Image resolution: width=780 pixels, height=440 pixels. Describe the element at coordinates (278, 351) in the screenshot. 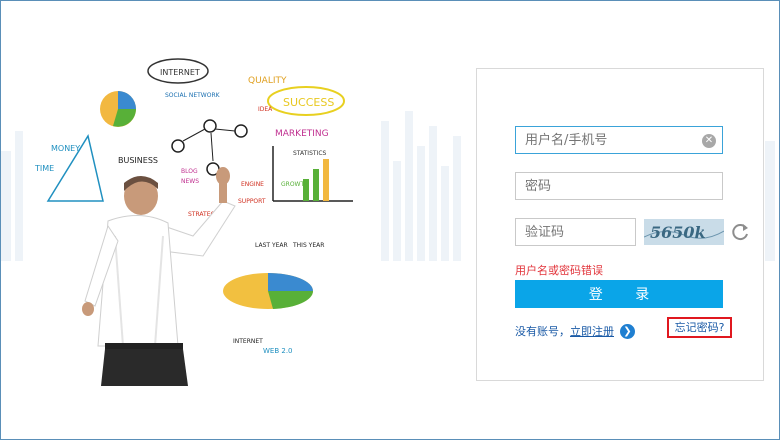

I see `web-label: WEB 2.0` at that location.